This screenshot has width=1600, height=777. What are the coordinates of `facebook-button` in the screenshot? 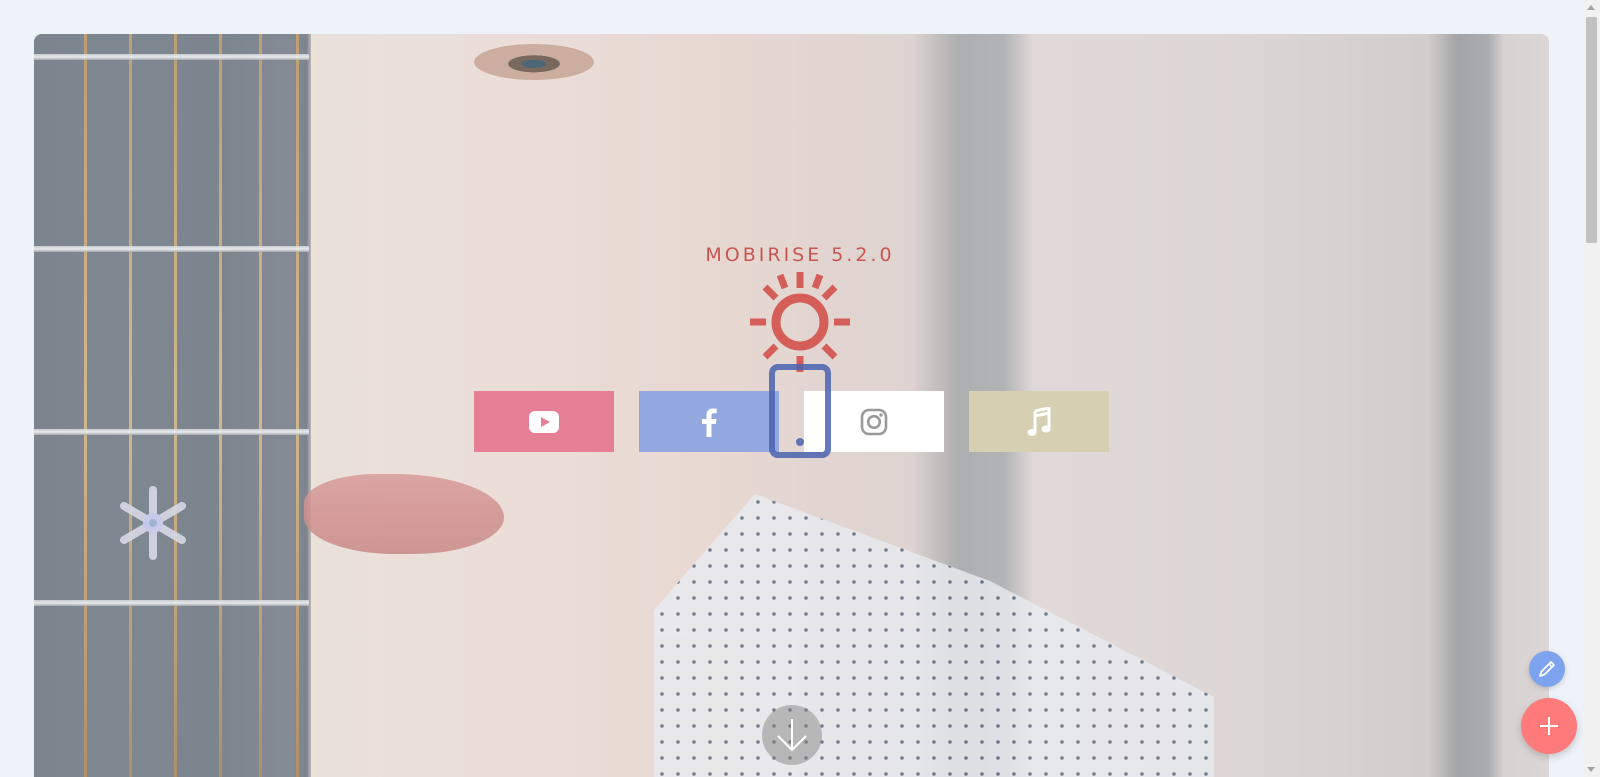 It's located at (709, 421).